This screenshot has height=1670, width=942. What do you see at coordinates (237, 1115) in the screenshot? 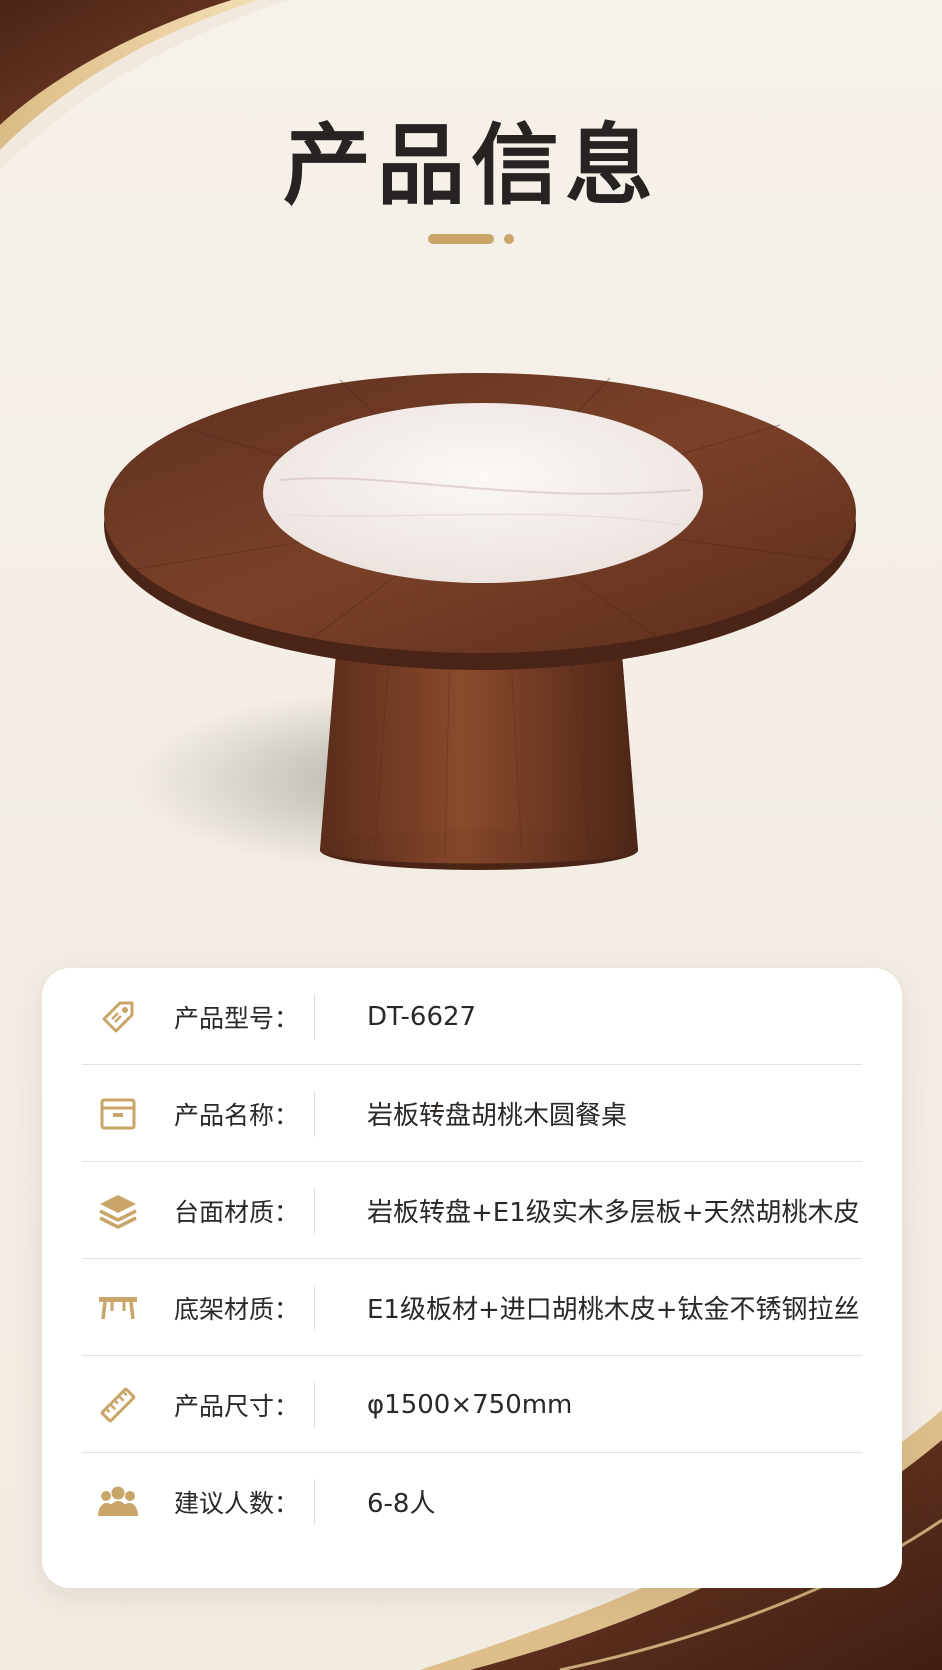
I see `spec-label: 产品名称：` at bounding box center [237, 1115].